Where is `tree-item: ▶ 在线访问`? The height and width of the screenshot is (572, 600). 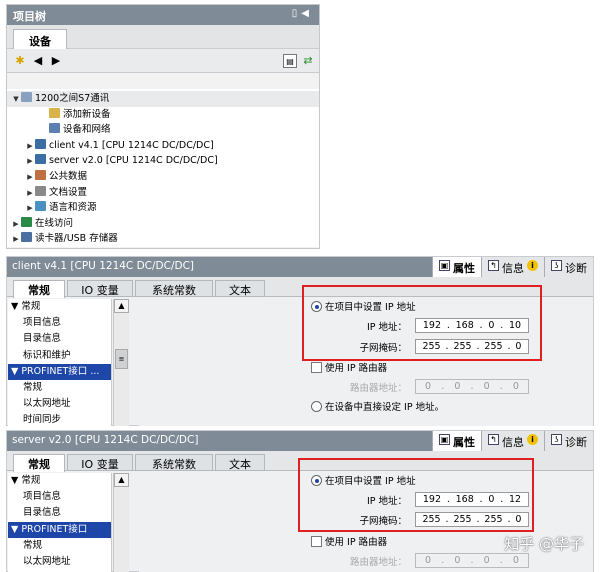
tree-item: ▶ 在线访问 is located at coordinates (163, 224).